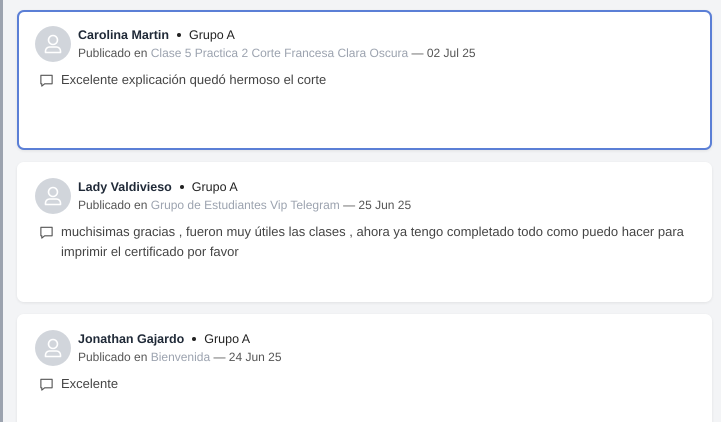  I want to click on comment-text: Excelente, so click(89, 384).